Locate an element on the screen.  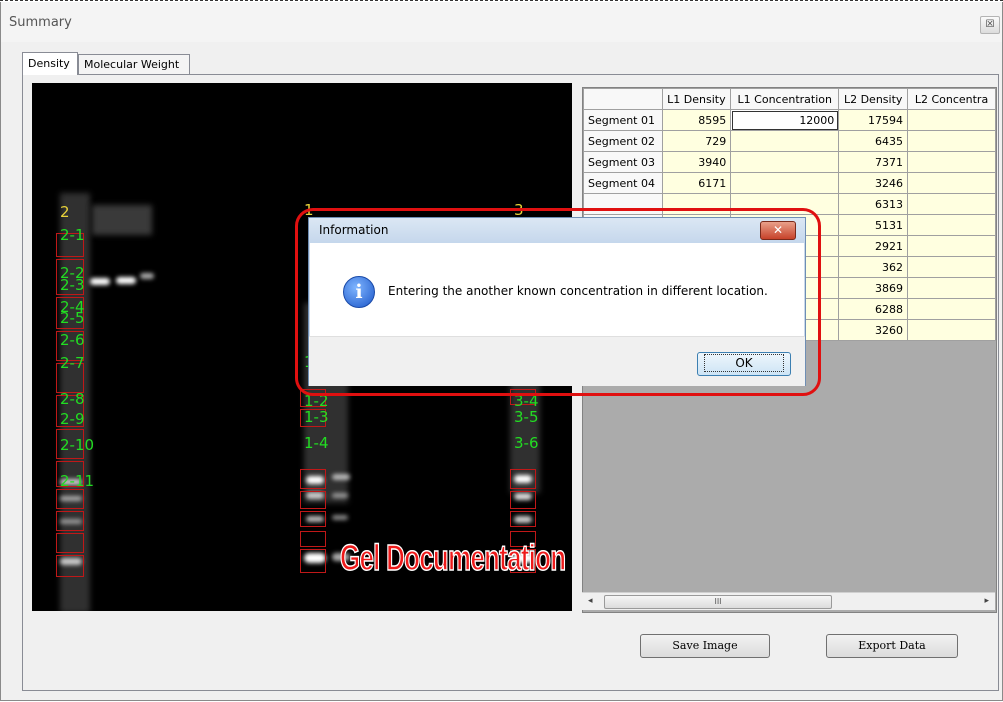
horizontal-scrollbar: ◂ III ▸ is located at coordinates (788, 601).